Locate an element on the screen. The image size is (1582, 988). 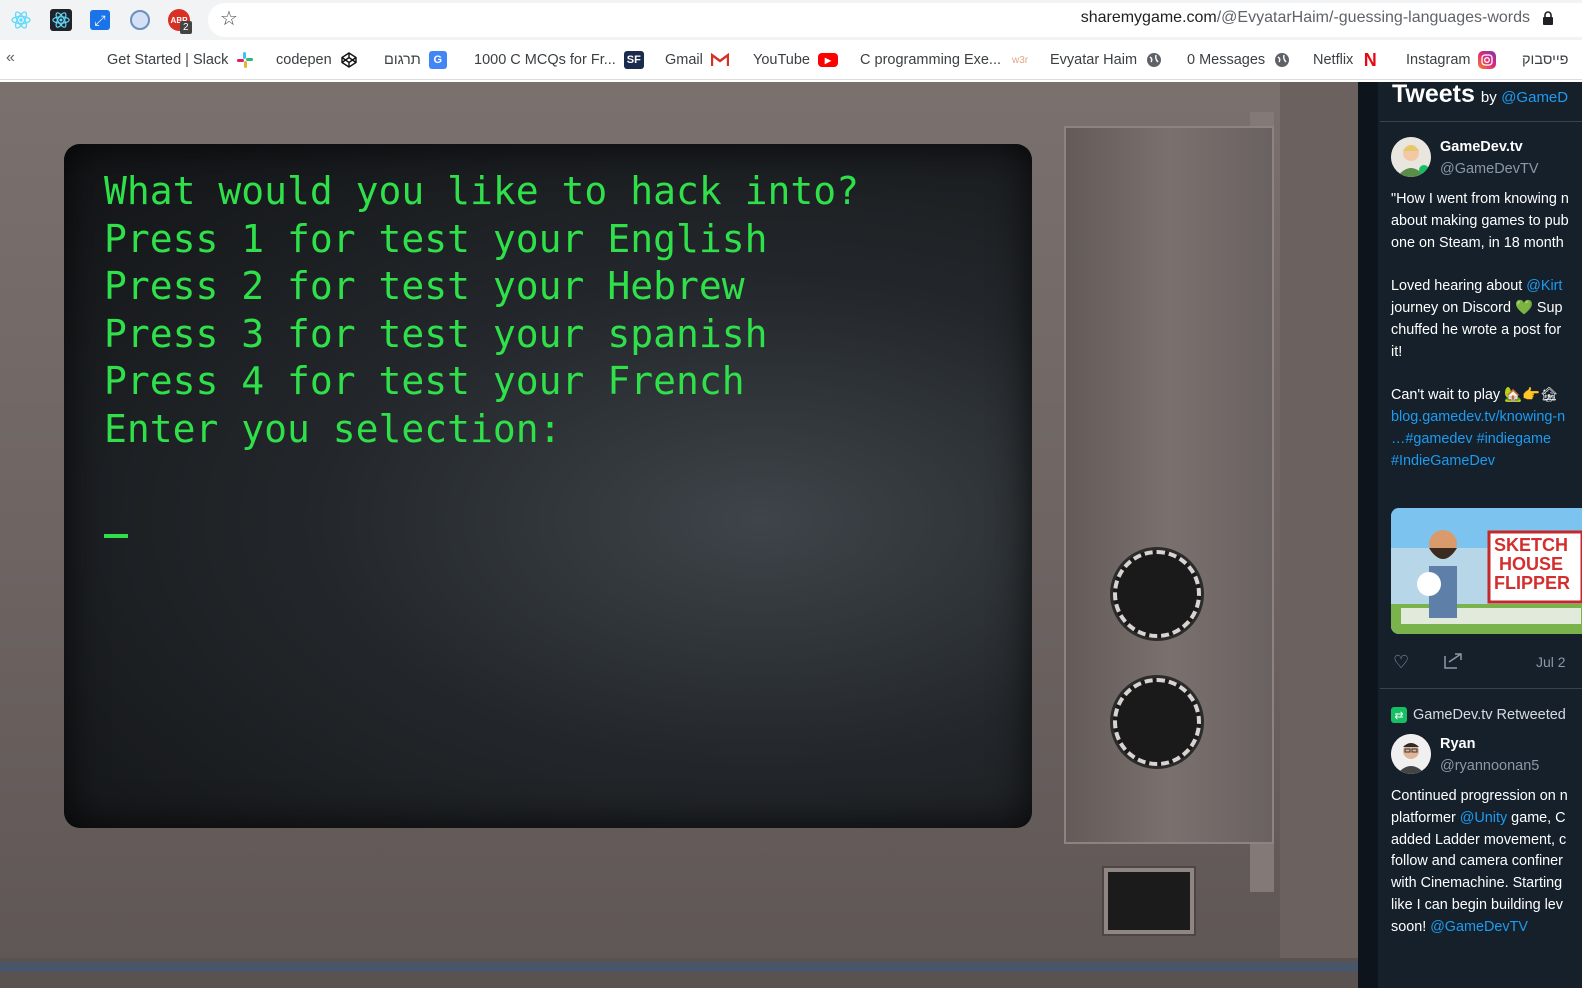
bookmark-codepen: codepen is located at coordinates (317, 60).